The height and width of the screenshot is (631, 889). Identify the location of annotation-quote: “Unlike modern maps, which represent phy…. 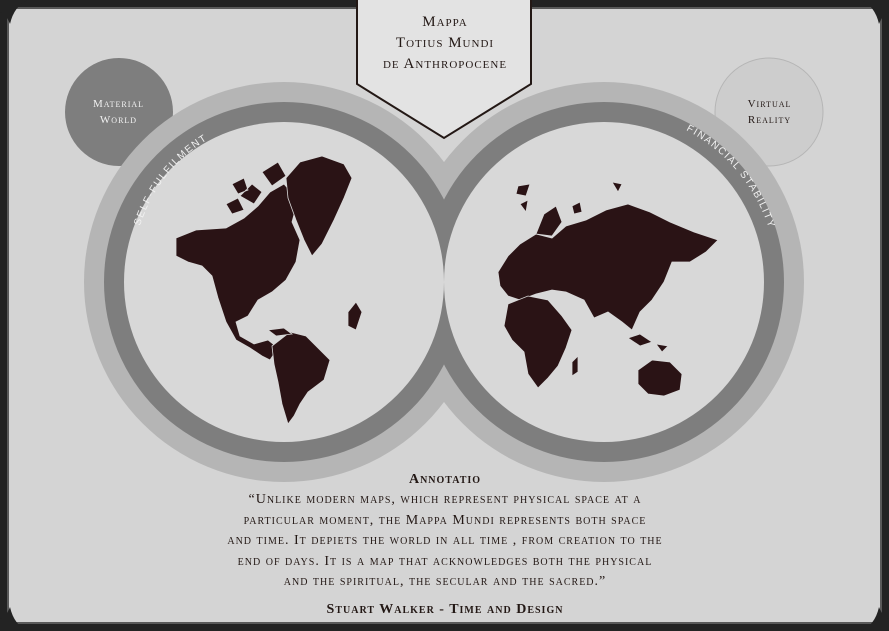
(445, 541).